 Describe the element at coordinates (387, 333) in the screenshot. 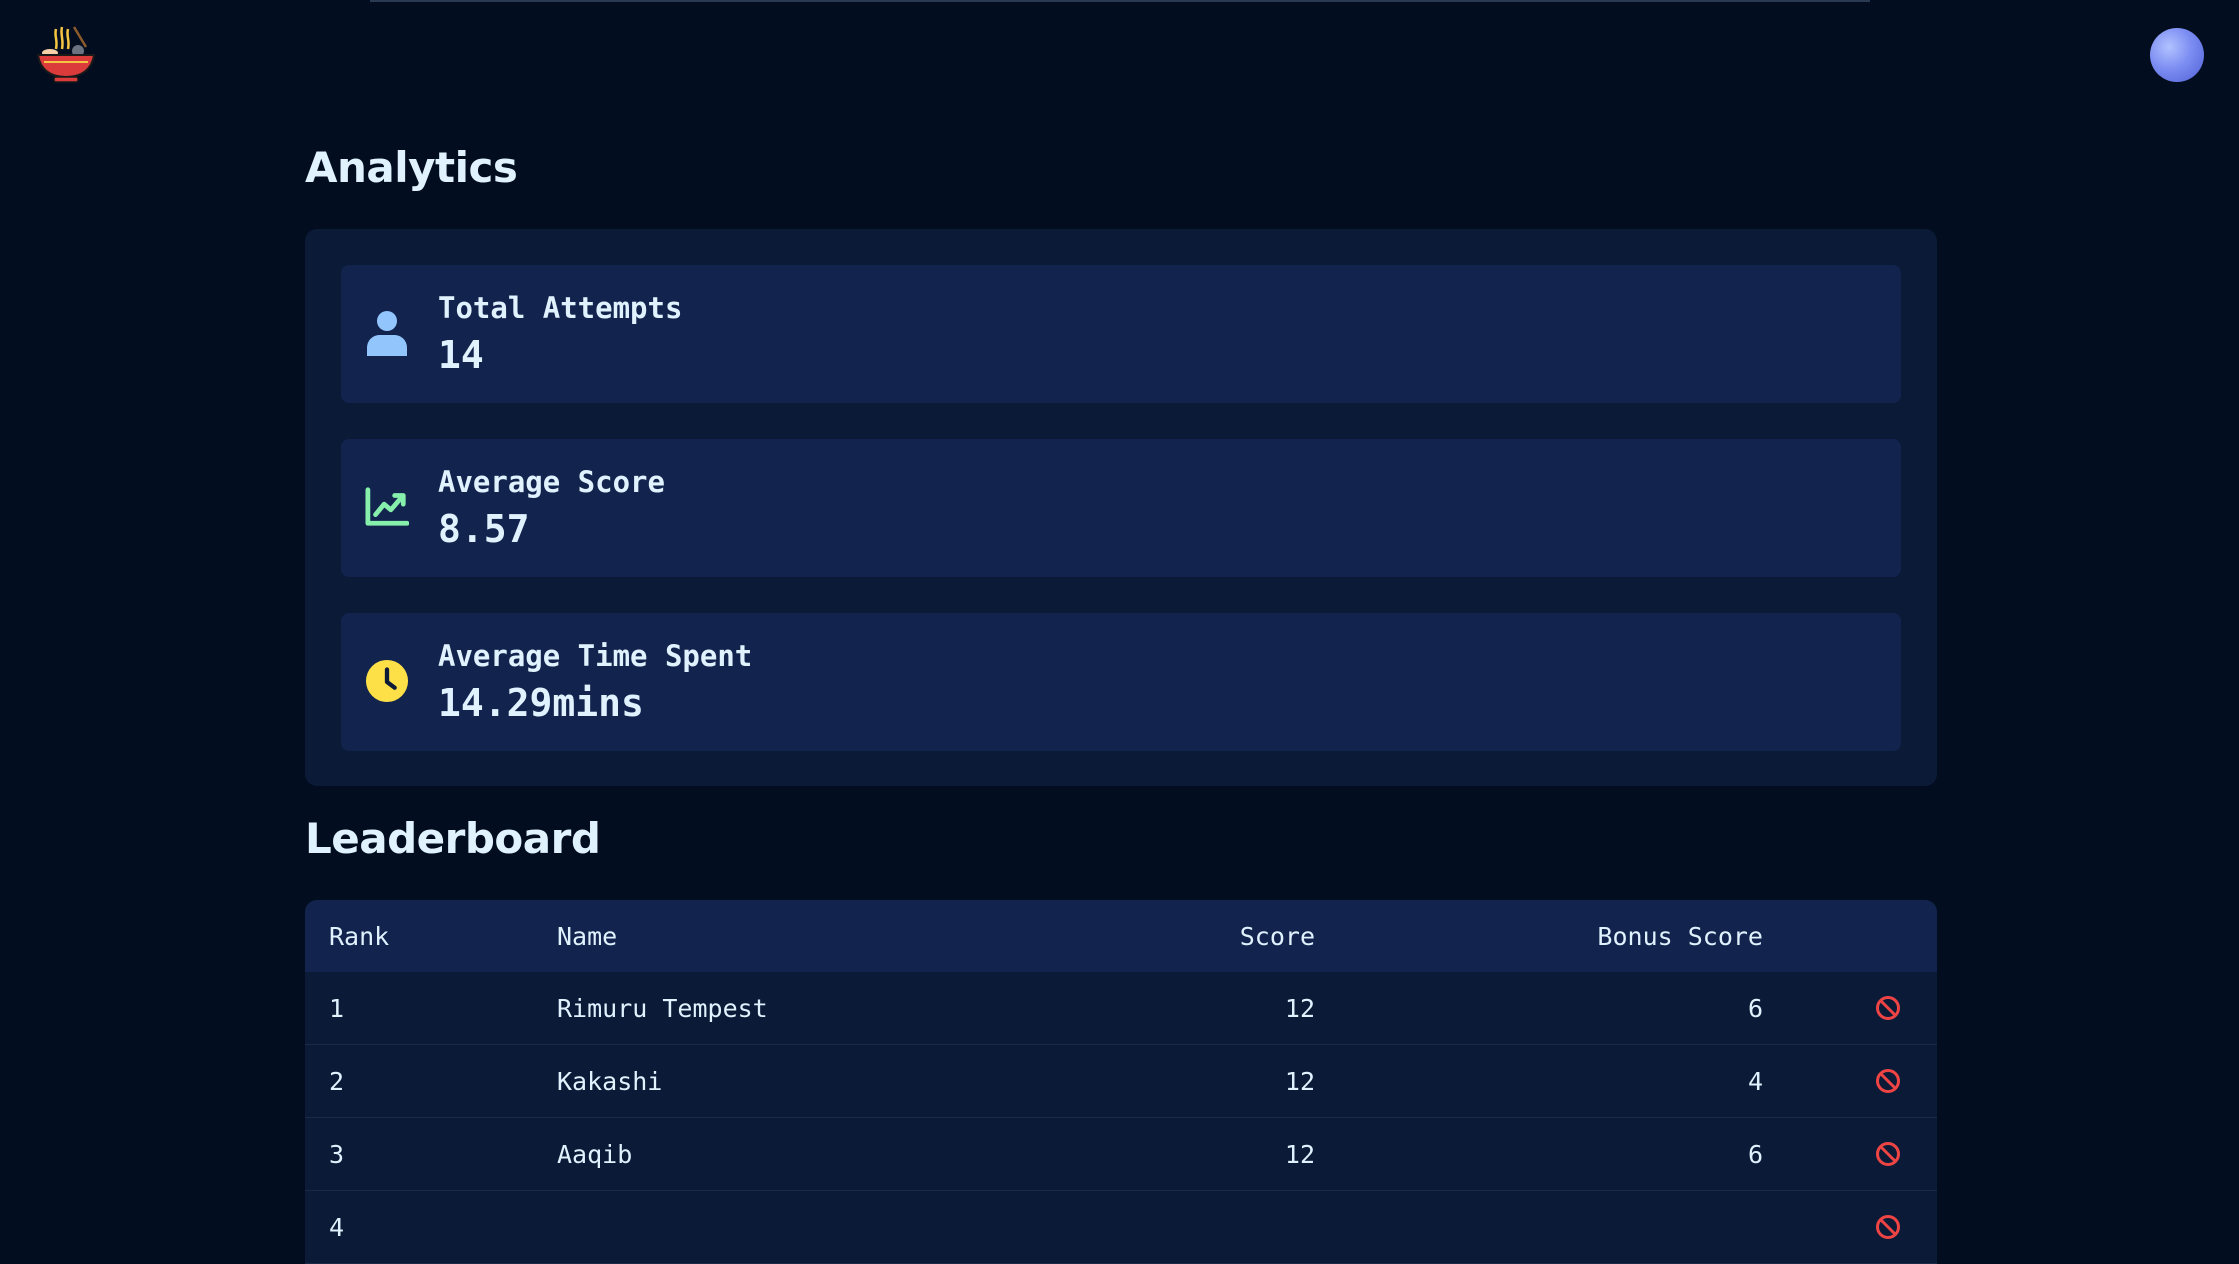

I see `user-icon` at that location.